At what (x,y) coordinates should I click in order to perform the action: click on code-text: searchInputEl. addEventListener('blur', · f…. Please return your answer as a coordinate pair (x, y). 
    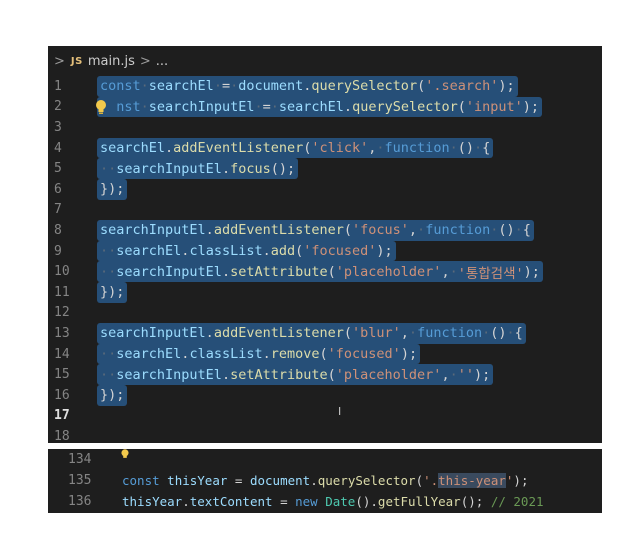
    Looking at the image, I should click on (311, 333).